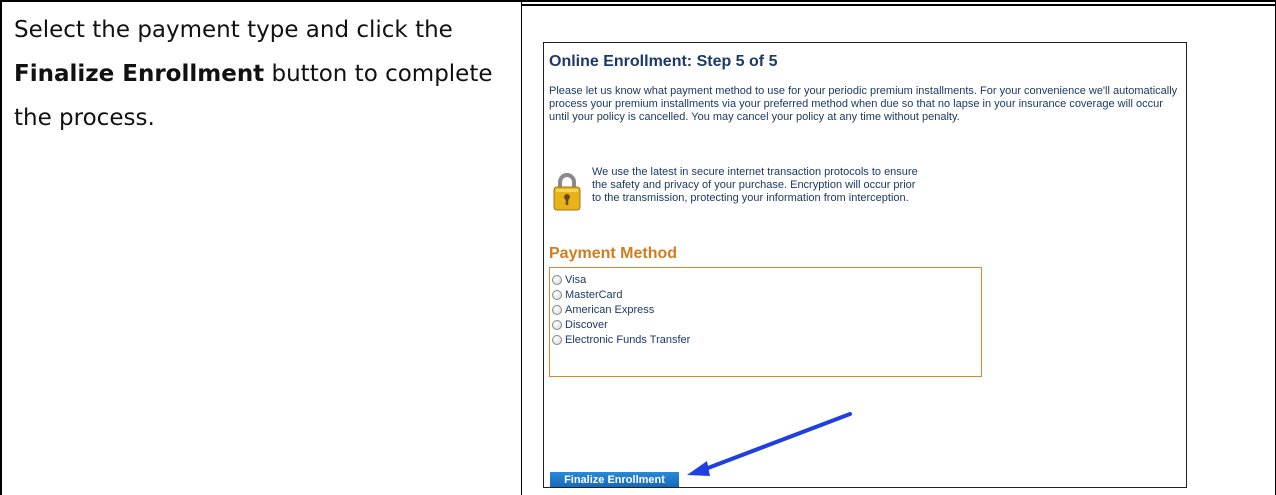  I want to click on table-row-rule, so click(638, 1).